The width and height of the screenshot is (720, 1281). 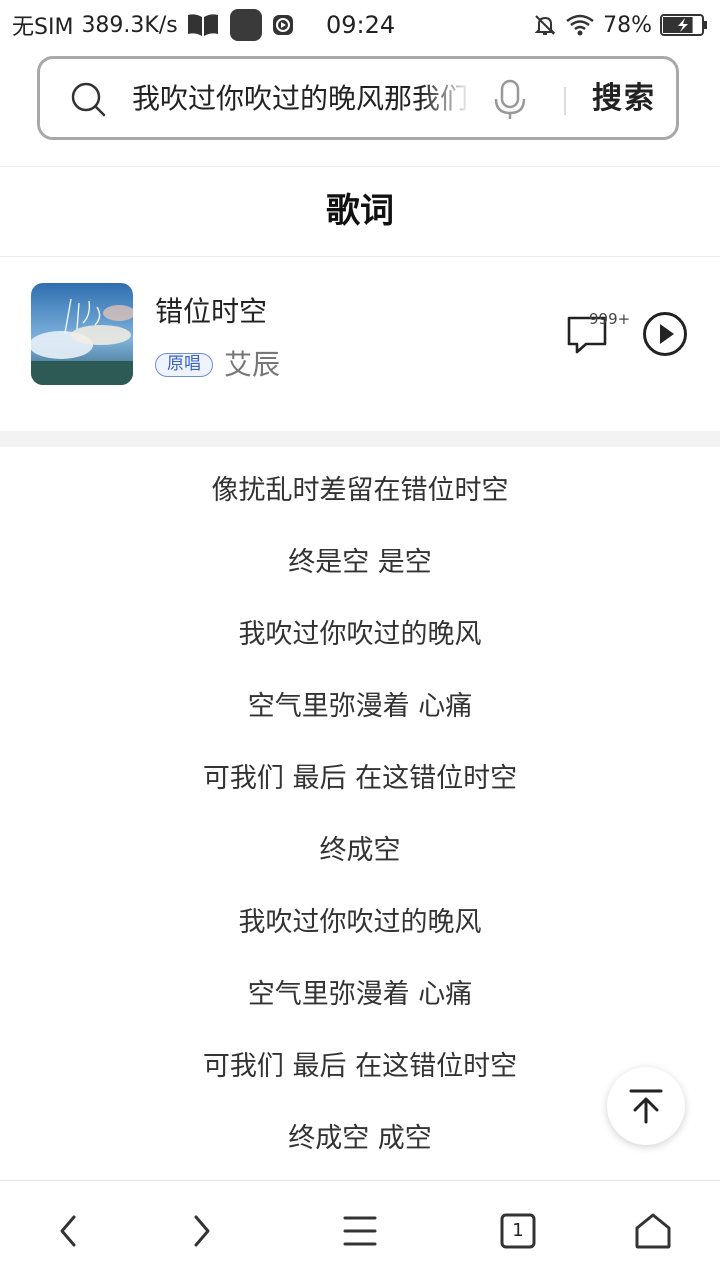 I want to click on back-to-top-button, so click(x=646, y=1106).